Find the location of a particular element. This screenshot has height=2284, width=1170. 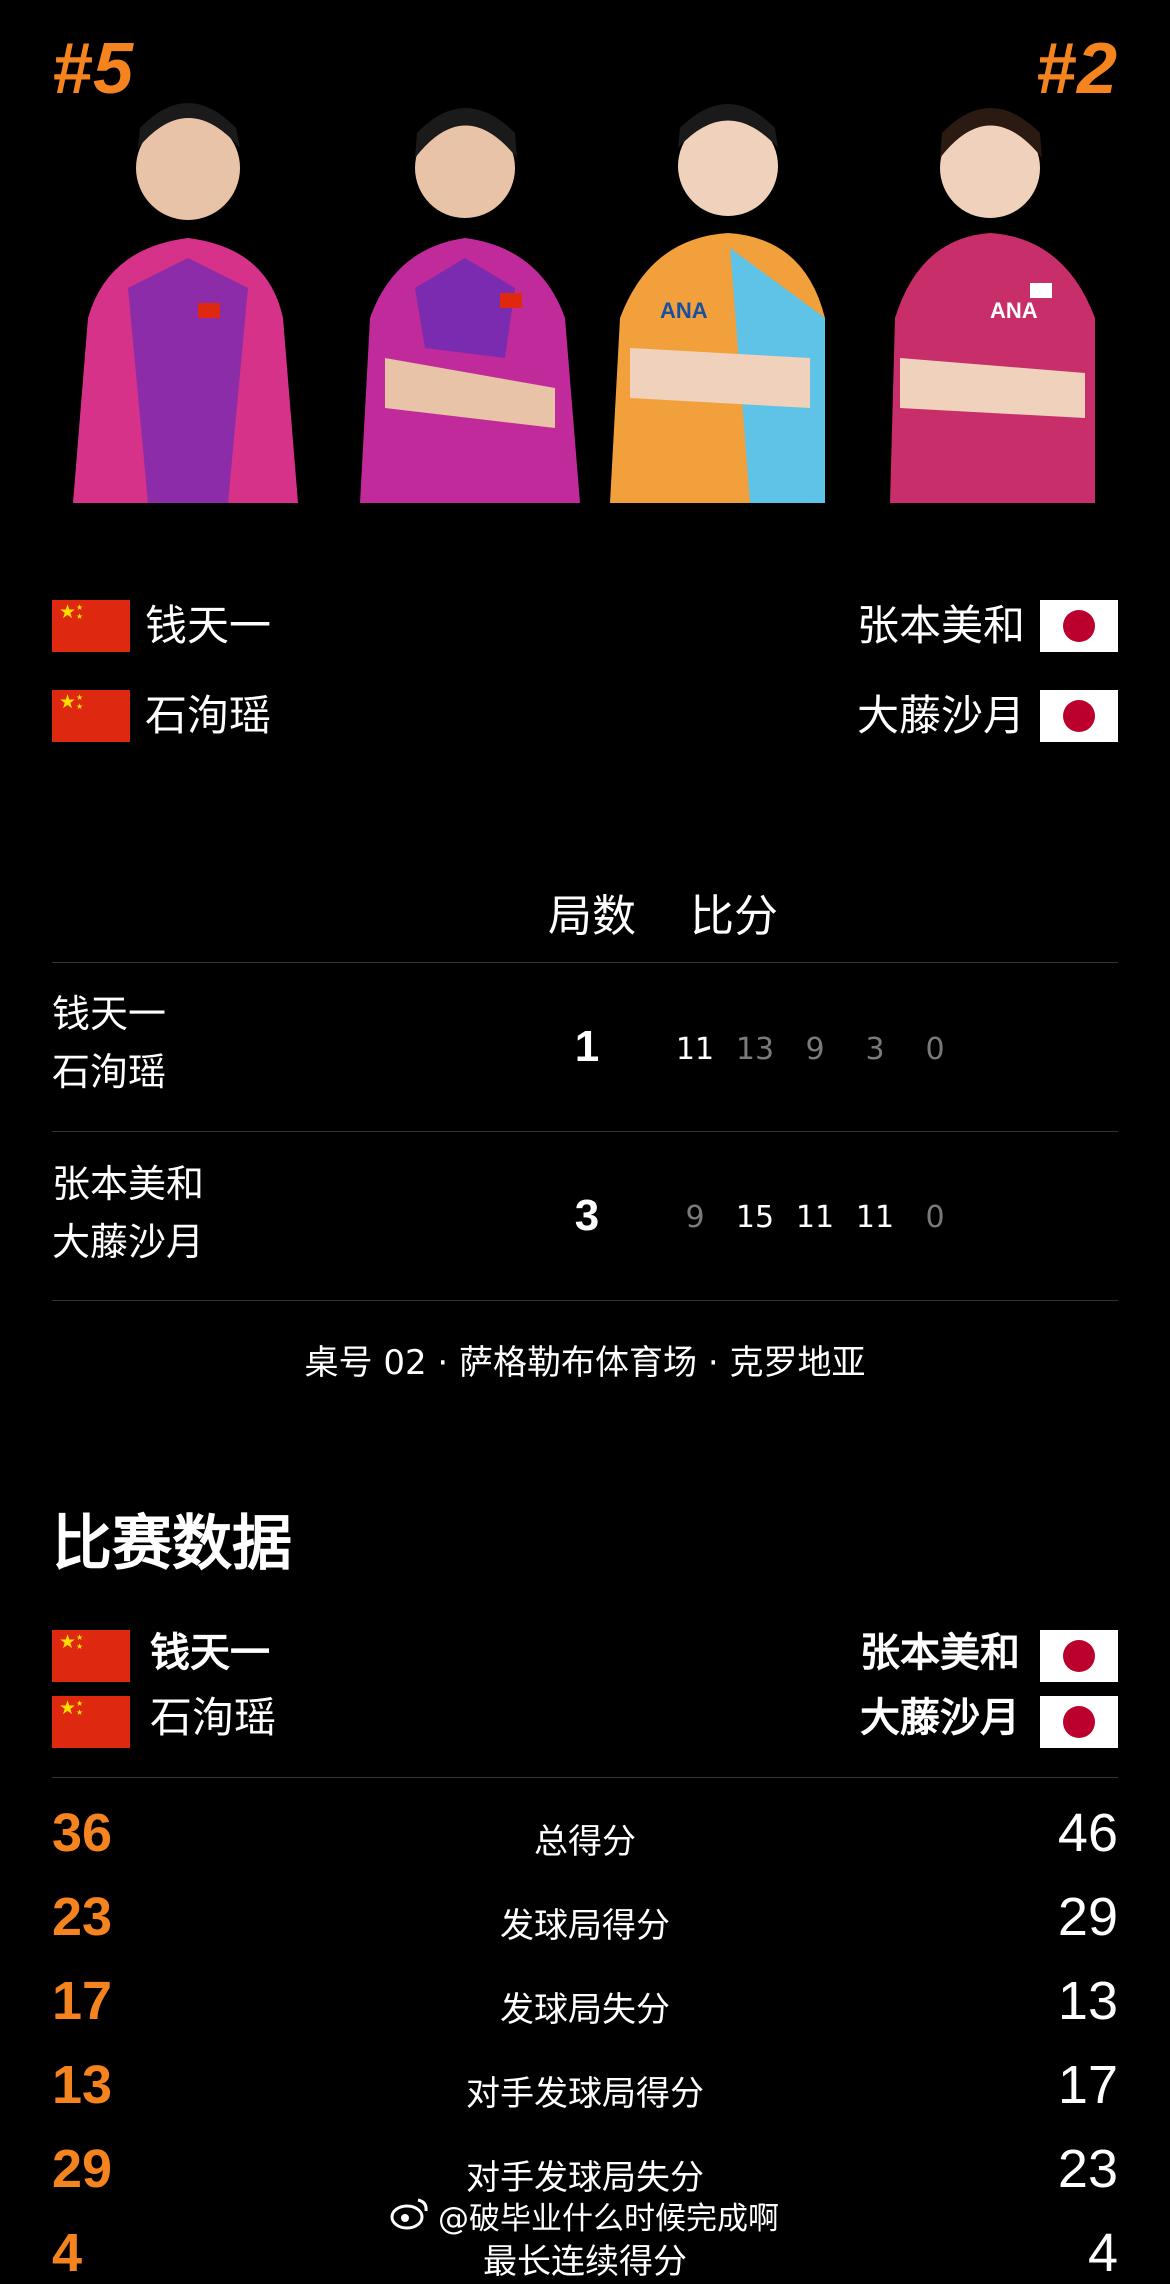

stats-player-name: 钱天一 is located at coordinates (210, 1653).